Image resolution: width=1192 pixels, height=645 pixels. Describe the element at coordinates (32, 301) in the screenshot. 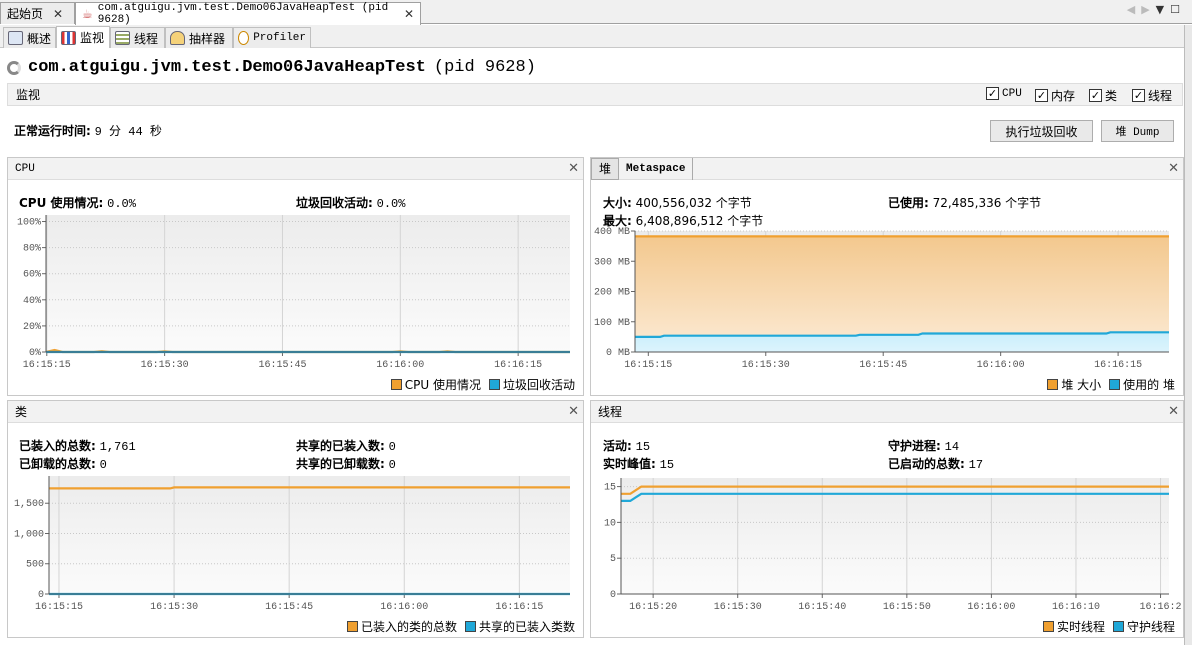

I see `y-tick-label: 40%` at that location.